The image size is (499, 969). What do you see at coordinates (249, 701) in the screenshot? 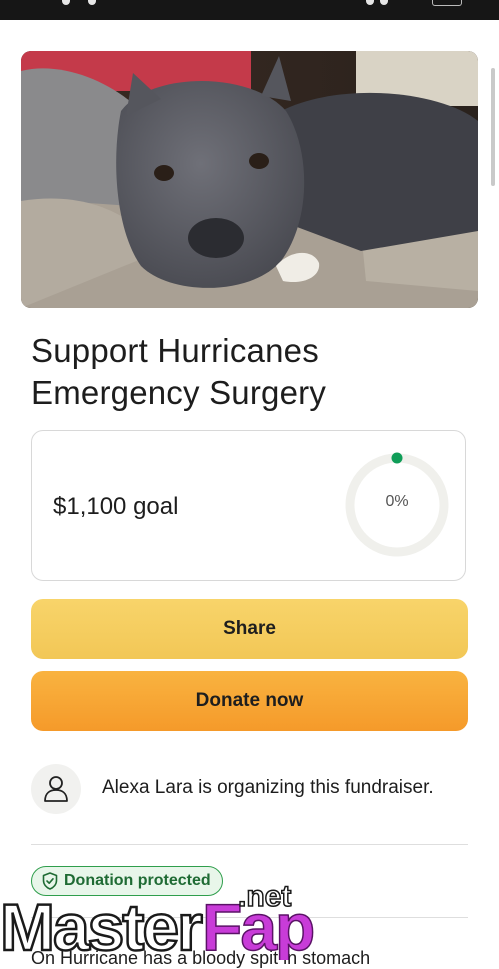
I see `donate-now-button: Donate now` at bounding box center [249, 701].